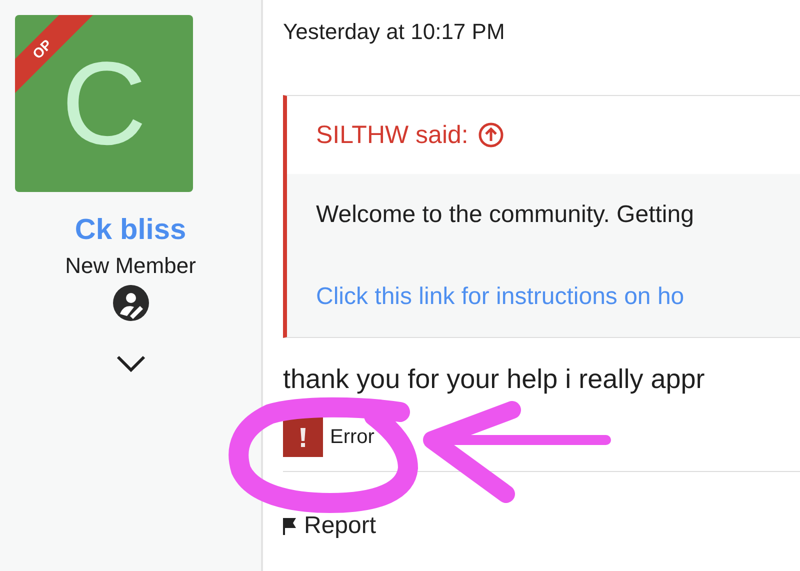 The width and height of the screenshot is (800, 571). Describe the element at coordinates (392, 135) in the screenshot. I see `quote-author: SILTHW said:` at that location.